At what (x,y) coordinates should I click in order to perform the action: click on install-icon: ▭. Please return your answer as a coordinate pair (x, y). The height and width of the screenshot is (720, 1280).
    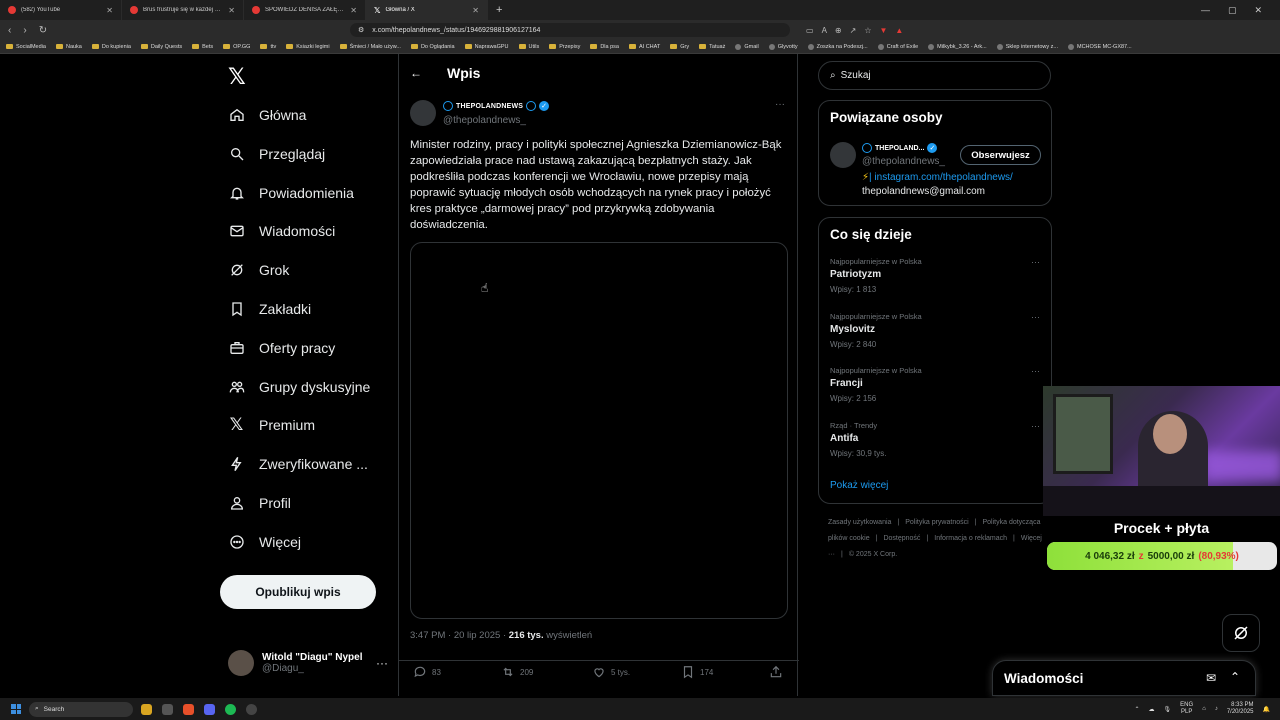
    Looking at the image, I should click on (810, 30).